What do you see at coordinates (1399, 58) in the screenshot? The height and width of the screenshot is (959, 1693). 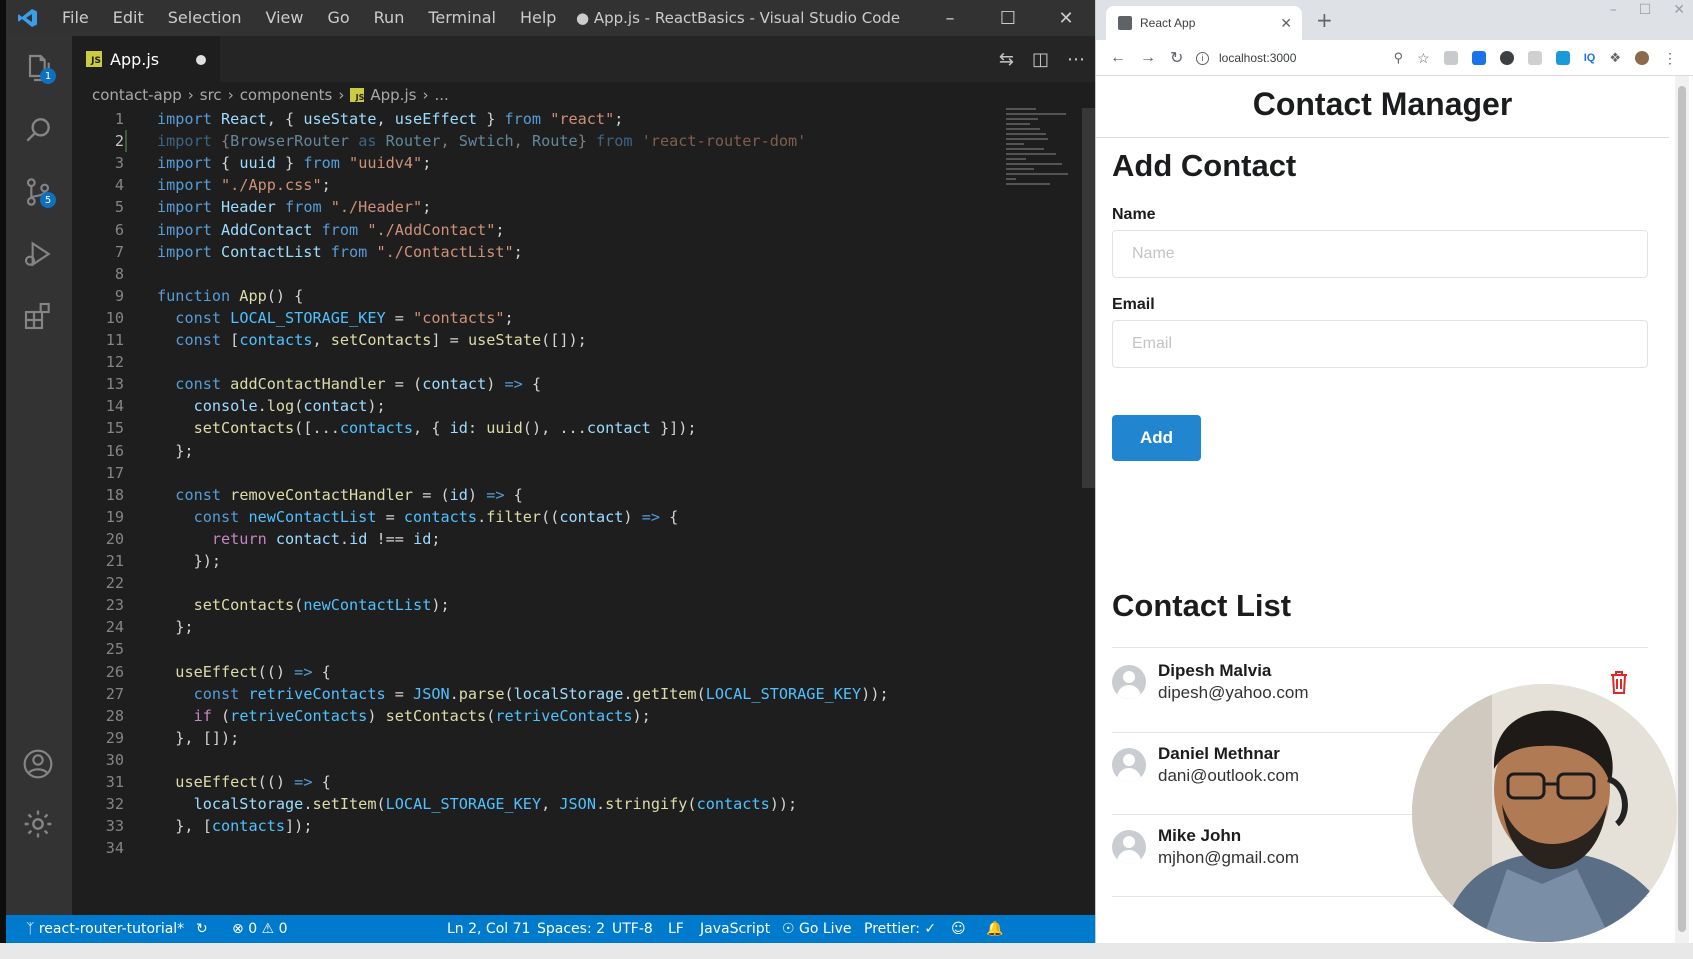 I see `zoom-icon: ⚲` at bounding box center [1399, 58].